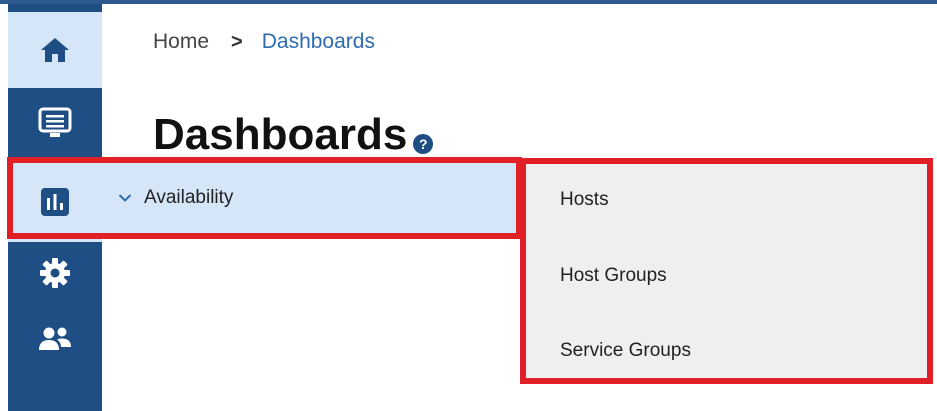 The image size is (937, 411). I want to click on monitor-icon, so click(55, 123).